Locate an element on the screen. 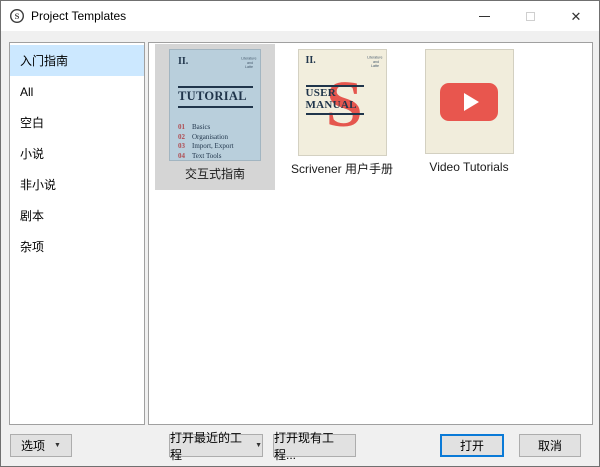 The width and height of the screenshot is (600, 467). sidebar-item-blank: 空白 is located at coordinates (77, 122).